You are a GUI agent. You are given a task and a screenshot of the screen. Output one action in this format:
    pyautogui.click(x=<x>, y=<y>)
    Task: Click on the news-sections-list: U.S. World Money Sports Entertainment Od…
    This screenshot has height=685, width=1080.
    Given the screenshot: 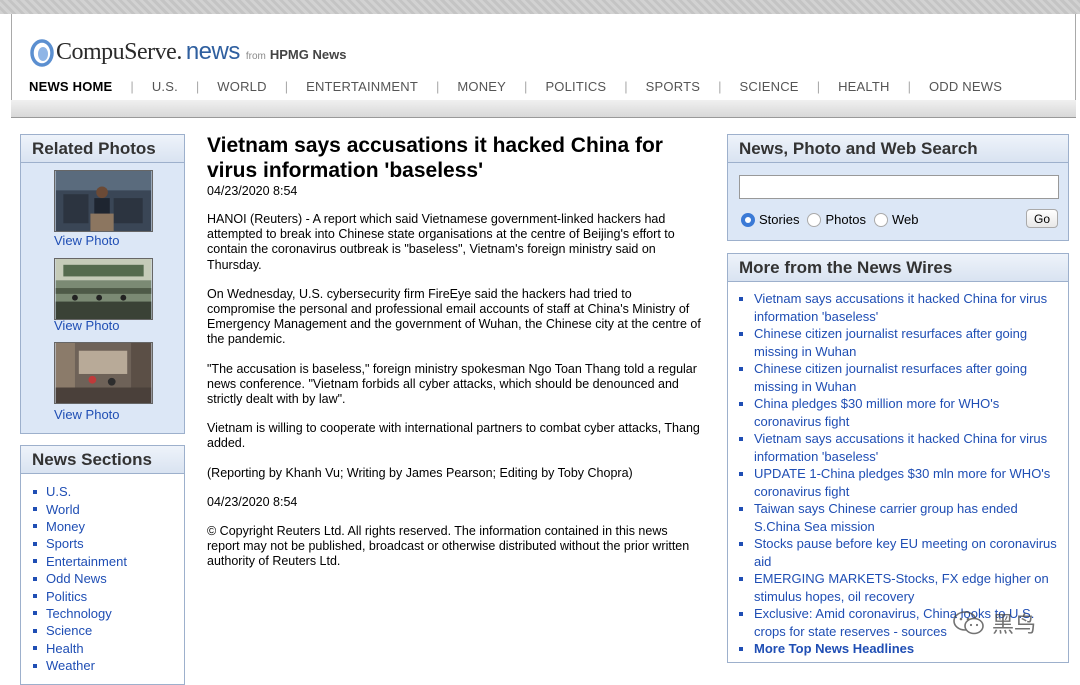 What is the action you would take?
    pyautogui.click(x=102, y=574)
    